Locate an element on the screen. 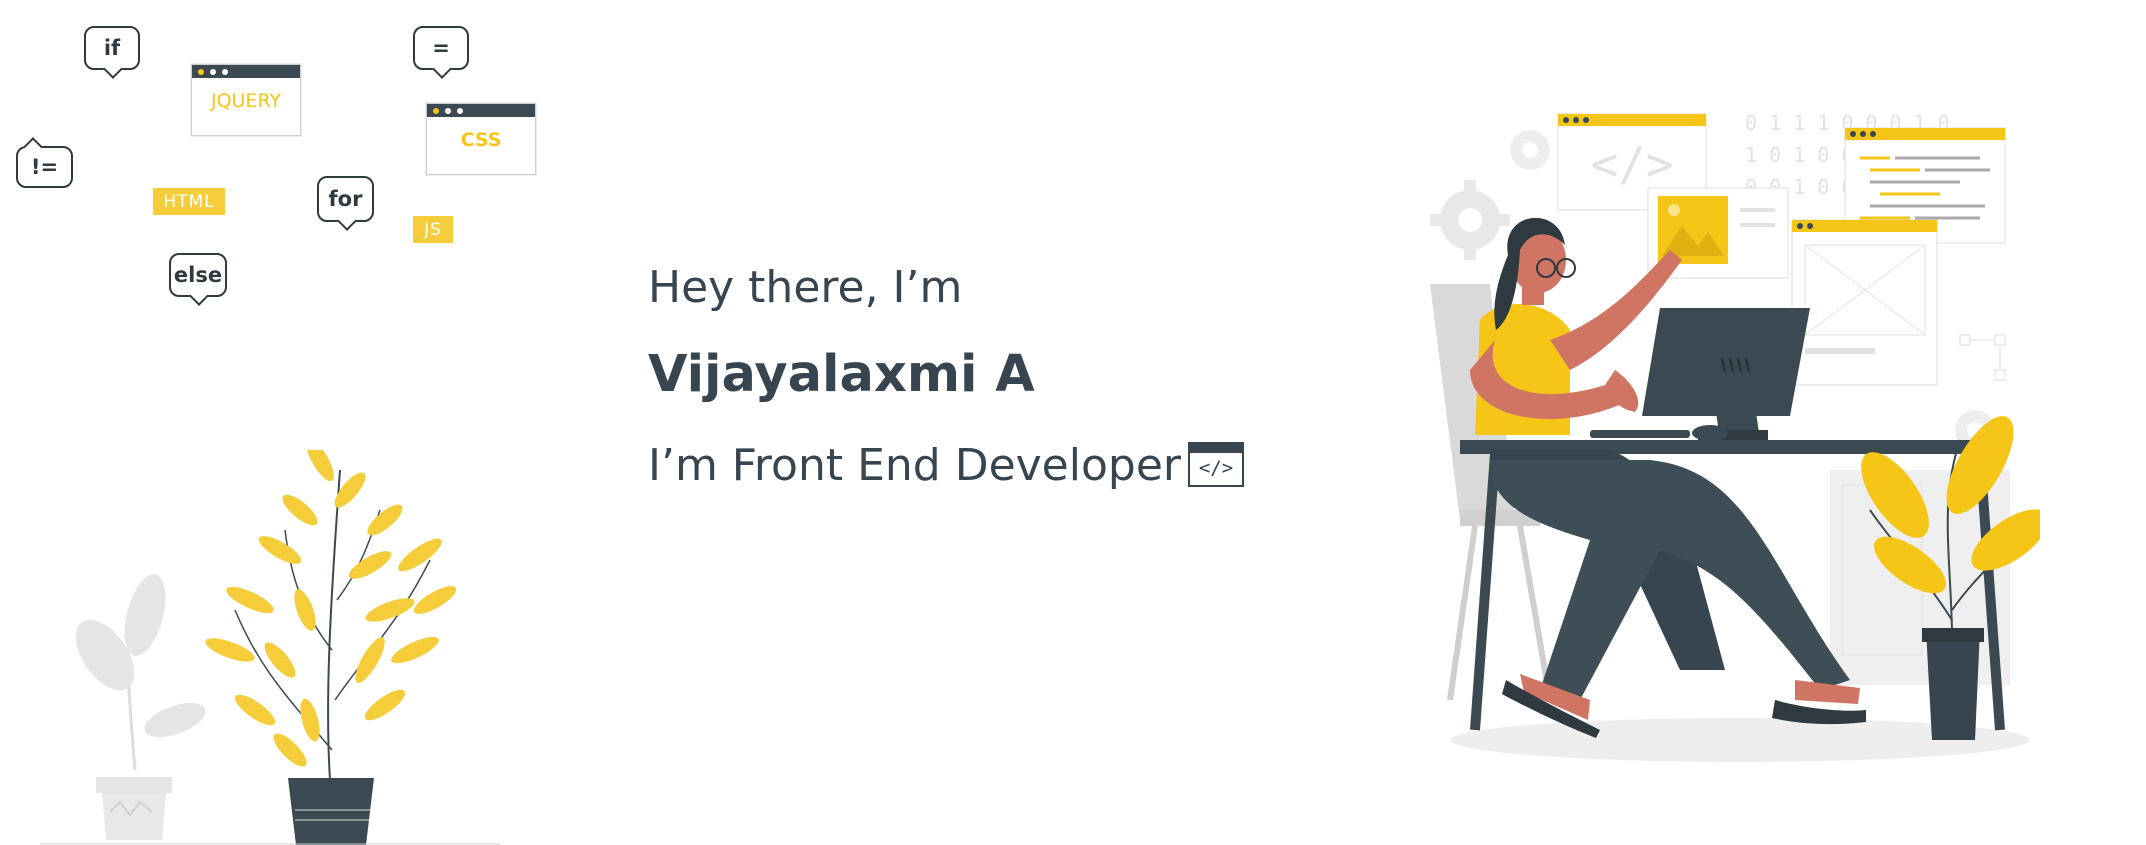  jquery-window: JQUERY is located at coordinates (246, 100).